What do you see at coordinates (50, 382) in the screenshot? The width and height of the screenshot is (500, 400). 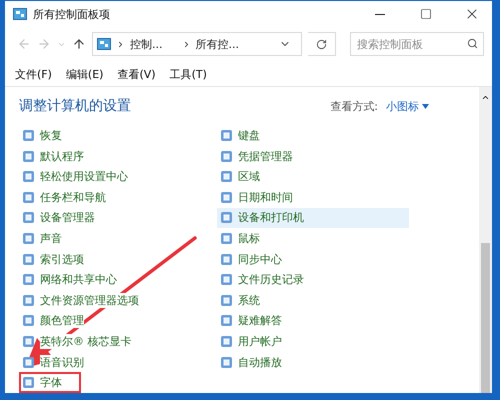 I see `control-panel-item: 字体` at bounding box center [50, 382].